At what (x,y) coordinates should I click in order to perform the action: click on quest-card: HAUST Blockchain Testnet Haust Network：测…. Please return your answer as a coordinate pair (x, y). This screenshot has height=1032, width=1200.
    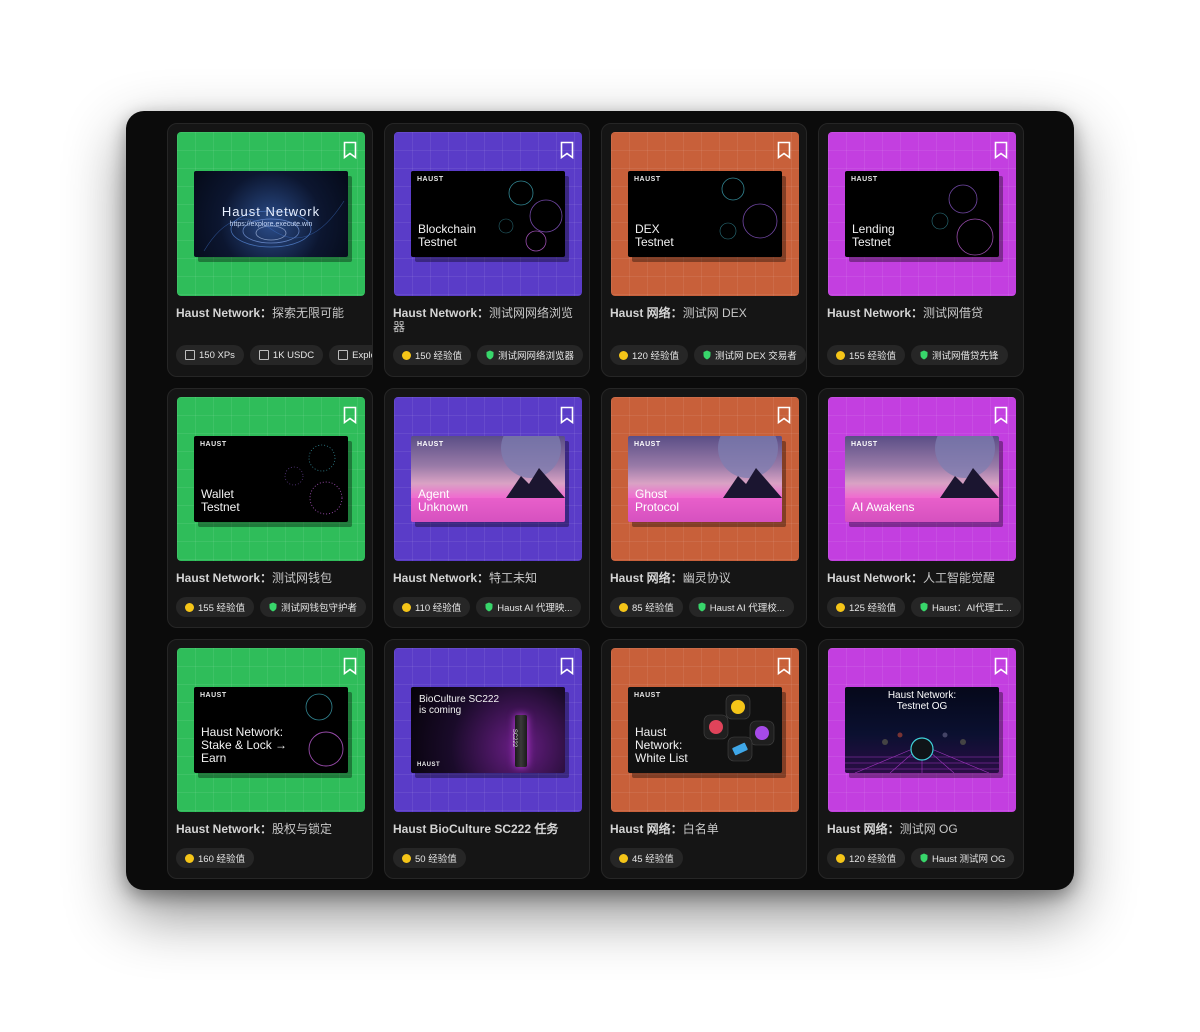
    Looking at the image, I should click on (487, 250).